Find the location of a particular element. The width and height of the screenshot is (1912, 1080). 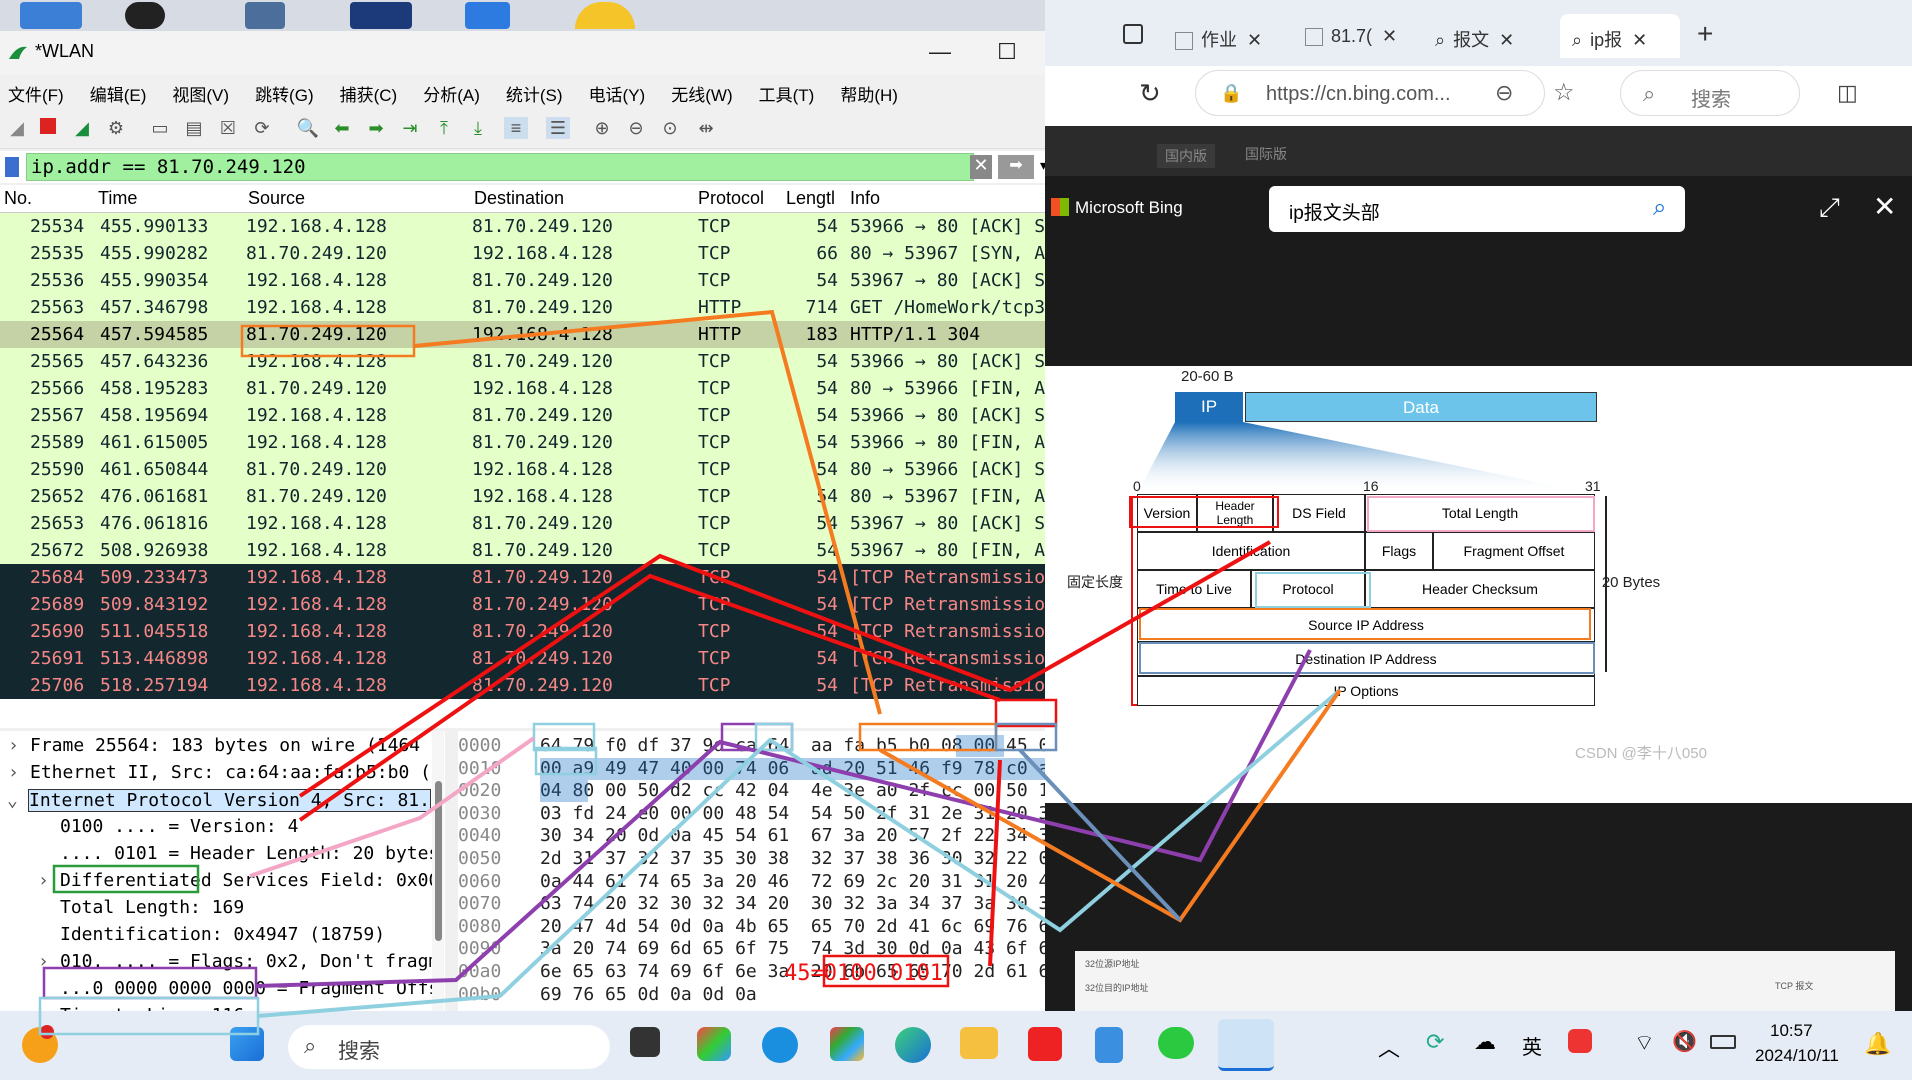

new-tab-icon: + is located at coordinates (1705, 34).